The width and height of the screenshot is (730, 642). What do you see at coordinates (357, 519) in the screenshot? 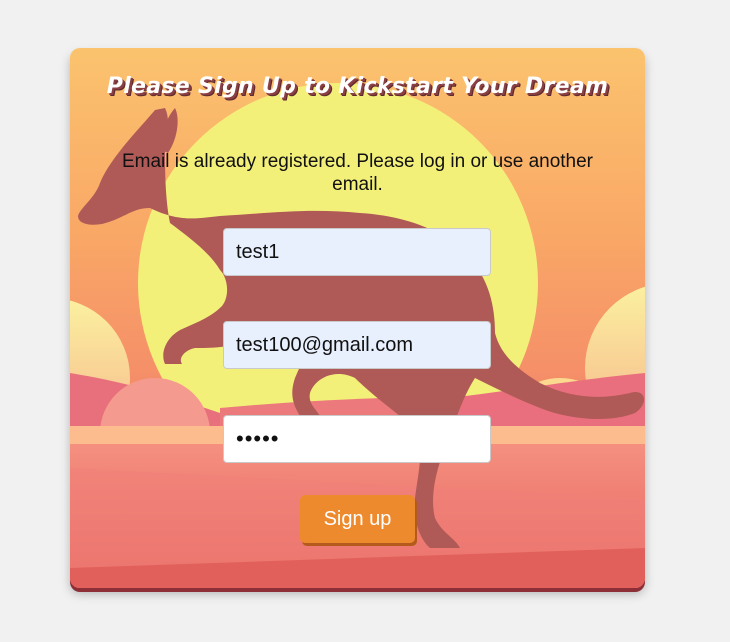
I see `signup-button: Sign up` at bounding box center [357, 519].